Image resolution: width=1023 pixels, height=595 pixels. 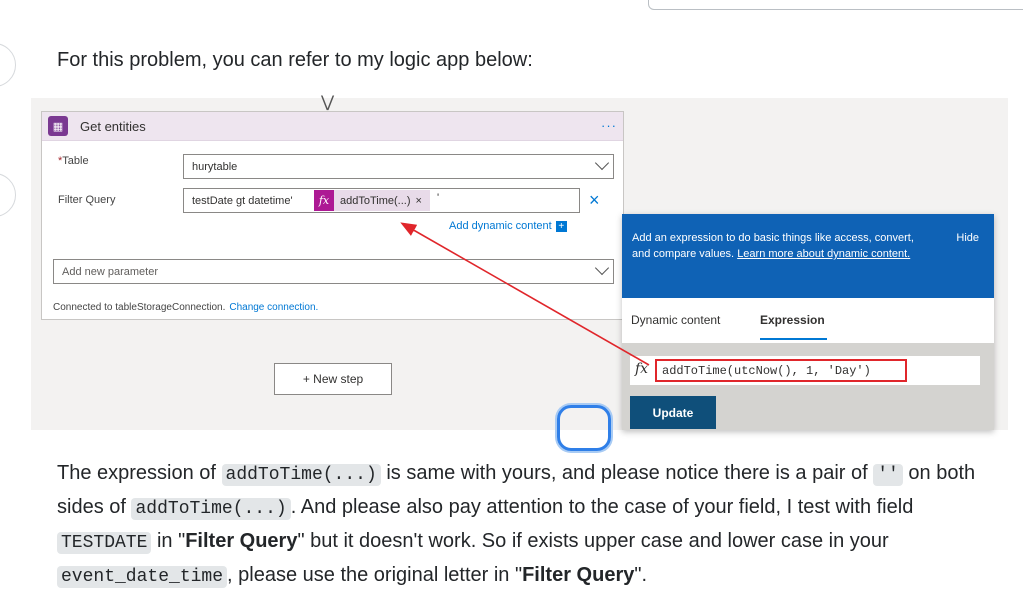 I want to click on table-select: hurytable, so click(x=398, y=166).